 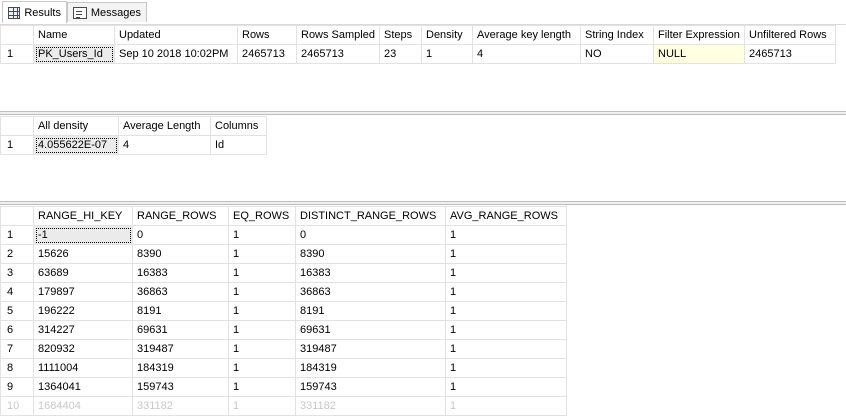 I want to click on table-row: 4 179897 36863 1 36863 1, so click(x=283, y=292).